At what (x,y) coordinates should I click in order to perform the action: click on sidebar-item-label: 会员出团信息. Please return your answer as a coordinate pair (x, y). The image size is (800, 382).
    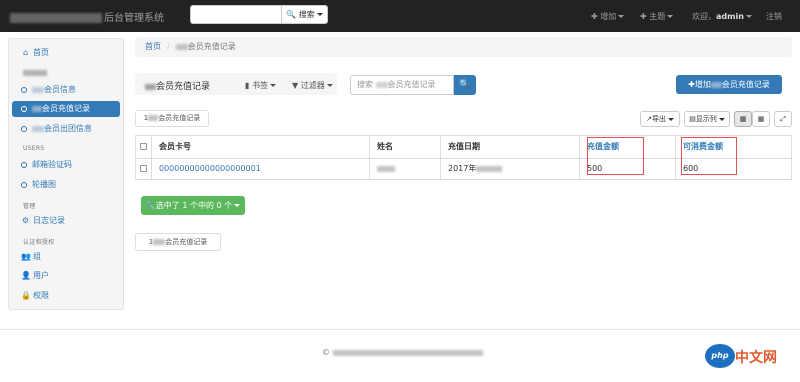
    Looking at the image, I should click on (68, 128).